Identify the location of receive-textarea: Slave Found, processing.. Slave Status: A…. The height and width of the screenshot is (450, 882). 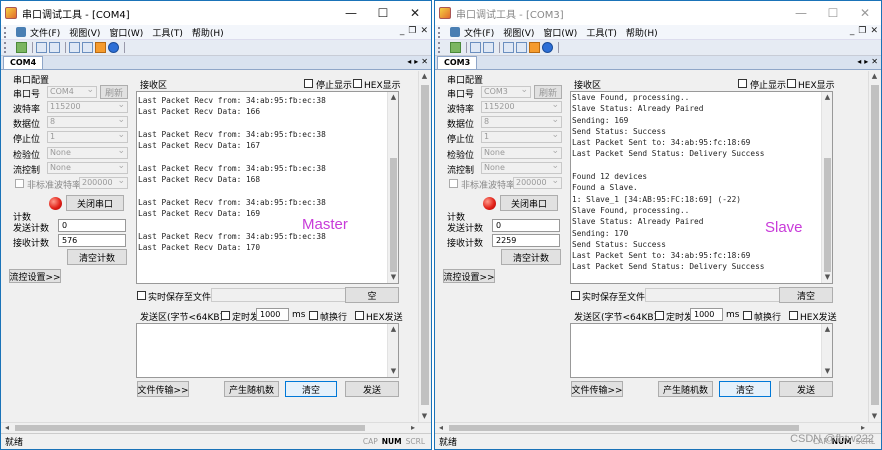
(701, 187).